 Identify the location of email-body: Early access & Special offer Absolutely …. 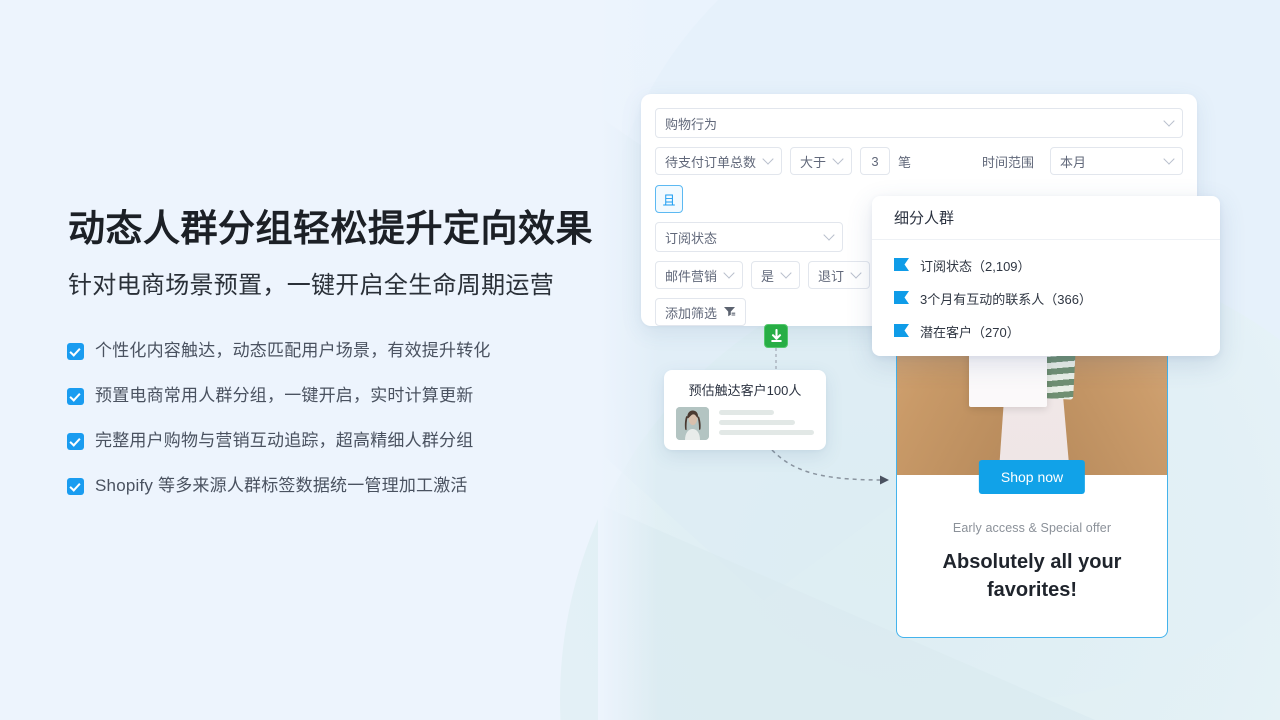
(1032, 539).